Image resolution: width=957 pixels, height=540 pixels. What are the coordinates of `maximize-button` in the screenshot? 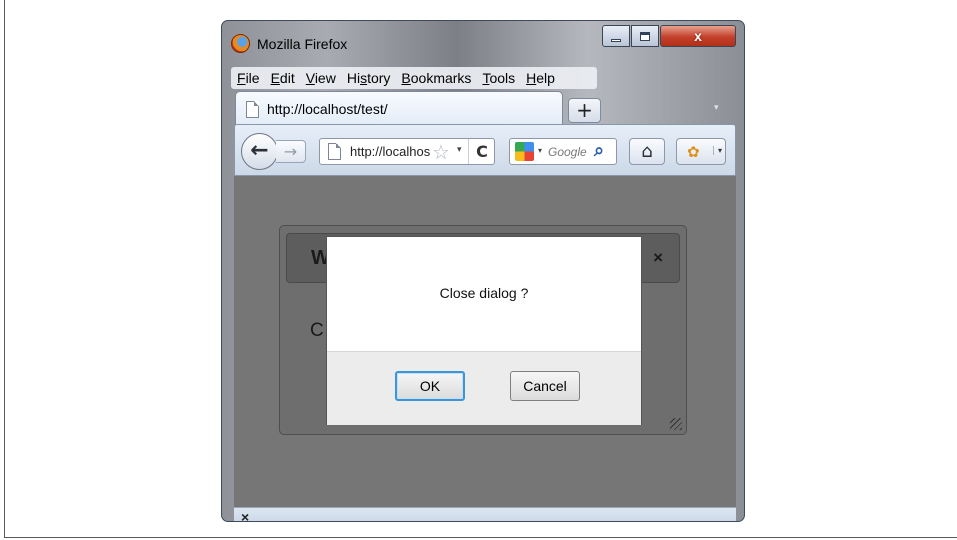 It's located at (645, 36).